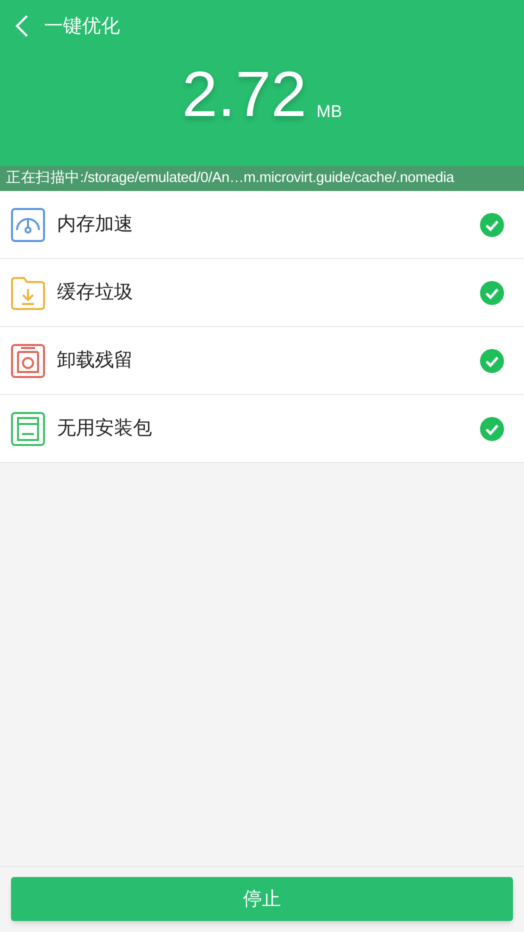  Describe the element at coordinates (28, 293) in the screenshot. I see `folder-download-icon` at that location.